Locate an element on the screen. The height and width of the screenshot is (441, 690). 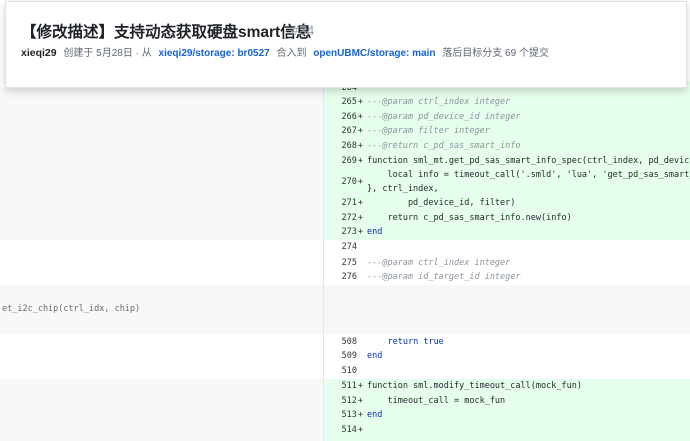
diff-row: 273 end is located at coordinates (507, 232).